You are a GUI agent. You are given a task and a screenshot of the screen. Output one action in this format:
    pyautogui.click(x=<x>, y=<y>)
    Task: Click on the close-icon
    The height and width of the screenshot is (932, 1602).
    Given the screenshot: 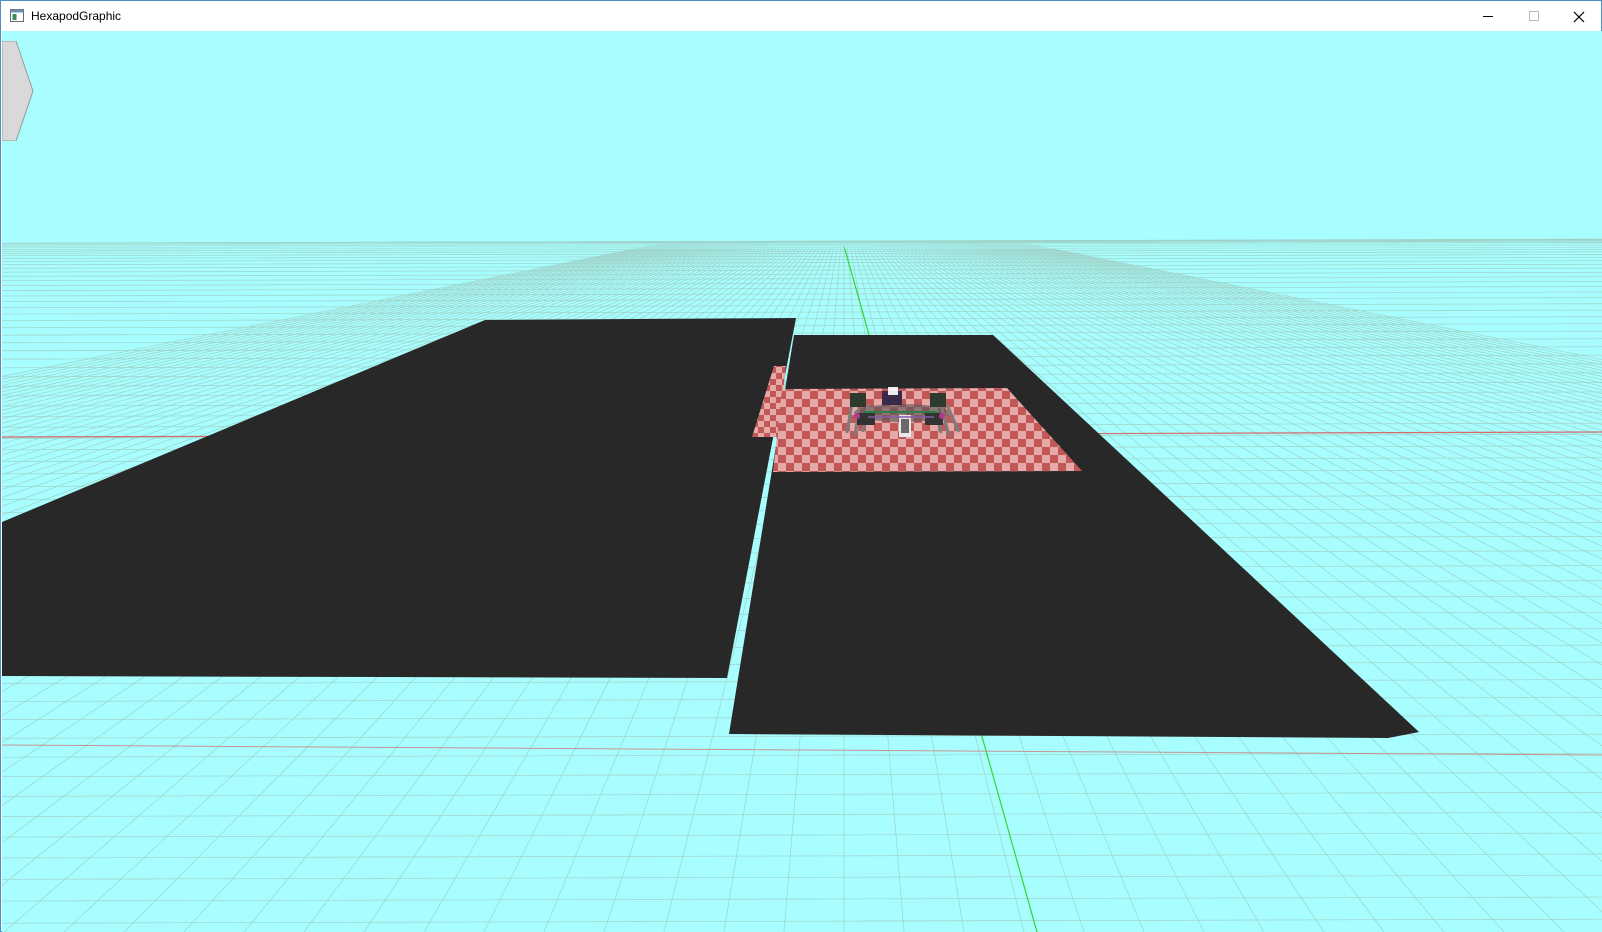 What is the action you would take?
    pyautogui.click(x=1579, y=17)
    